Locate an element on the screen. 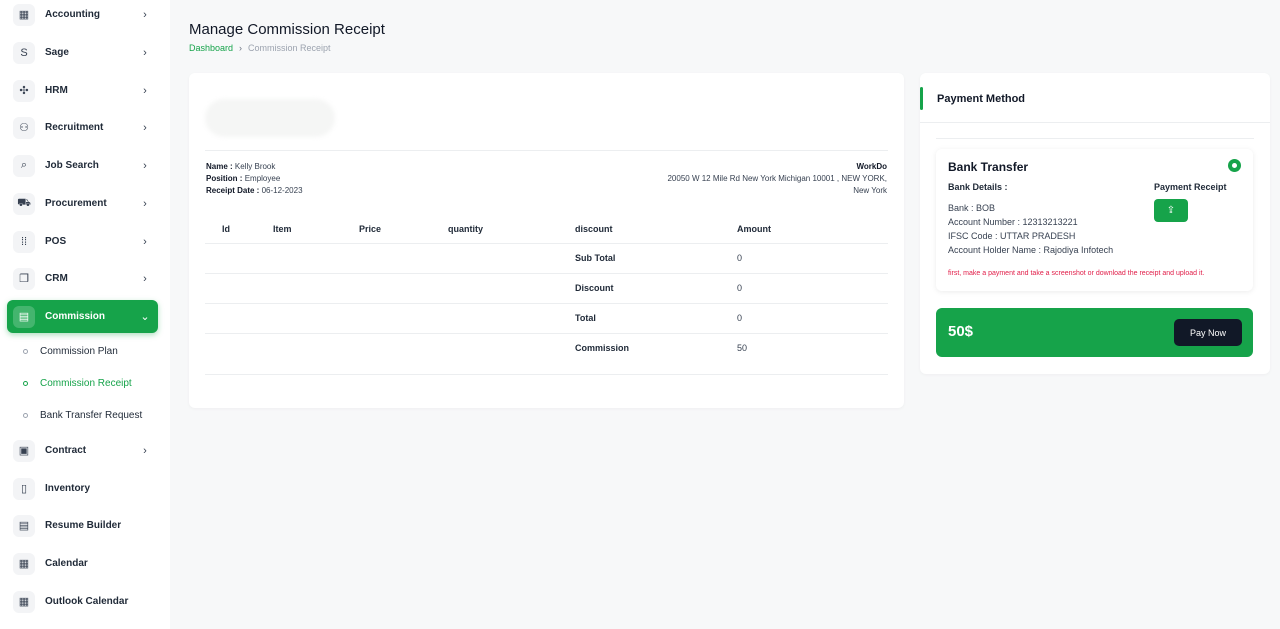 This screenshot has height=629, width=1280. layers-icon: ❐ is located at coordinates (24, 278).